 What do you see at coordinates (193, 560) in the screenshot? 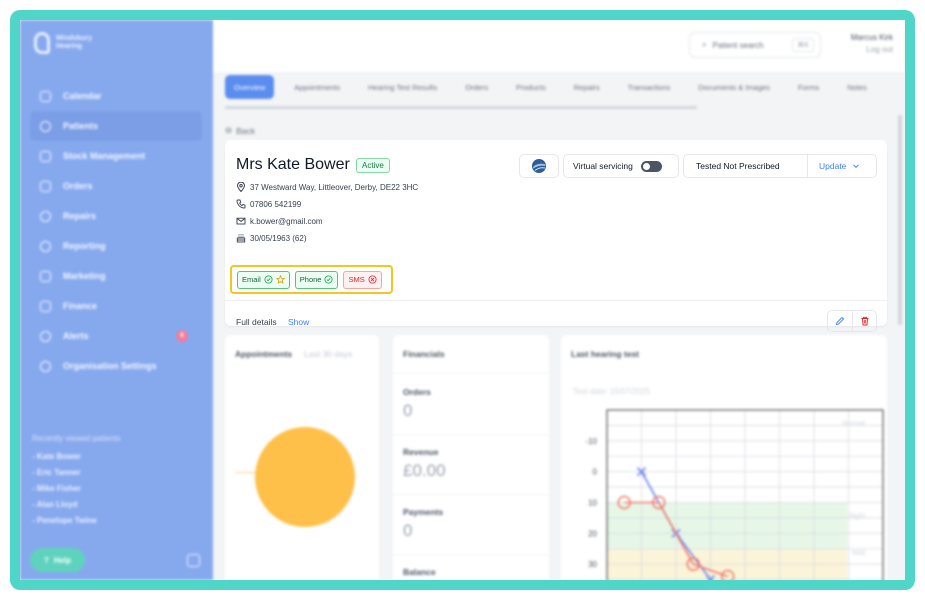
I see `collapse-sidebar-icon` at bounding box center [193, 560].